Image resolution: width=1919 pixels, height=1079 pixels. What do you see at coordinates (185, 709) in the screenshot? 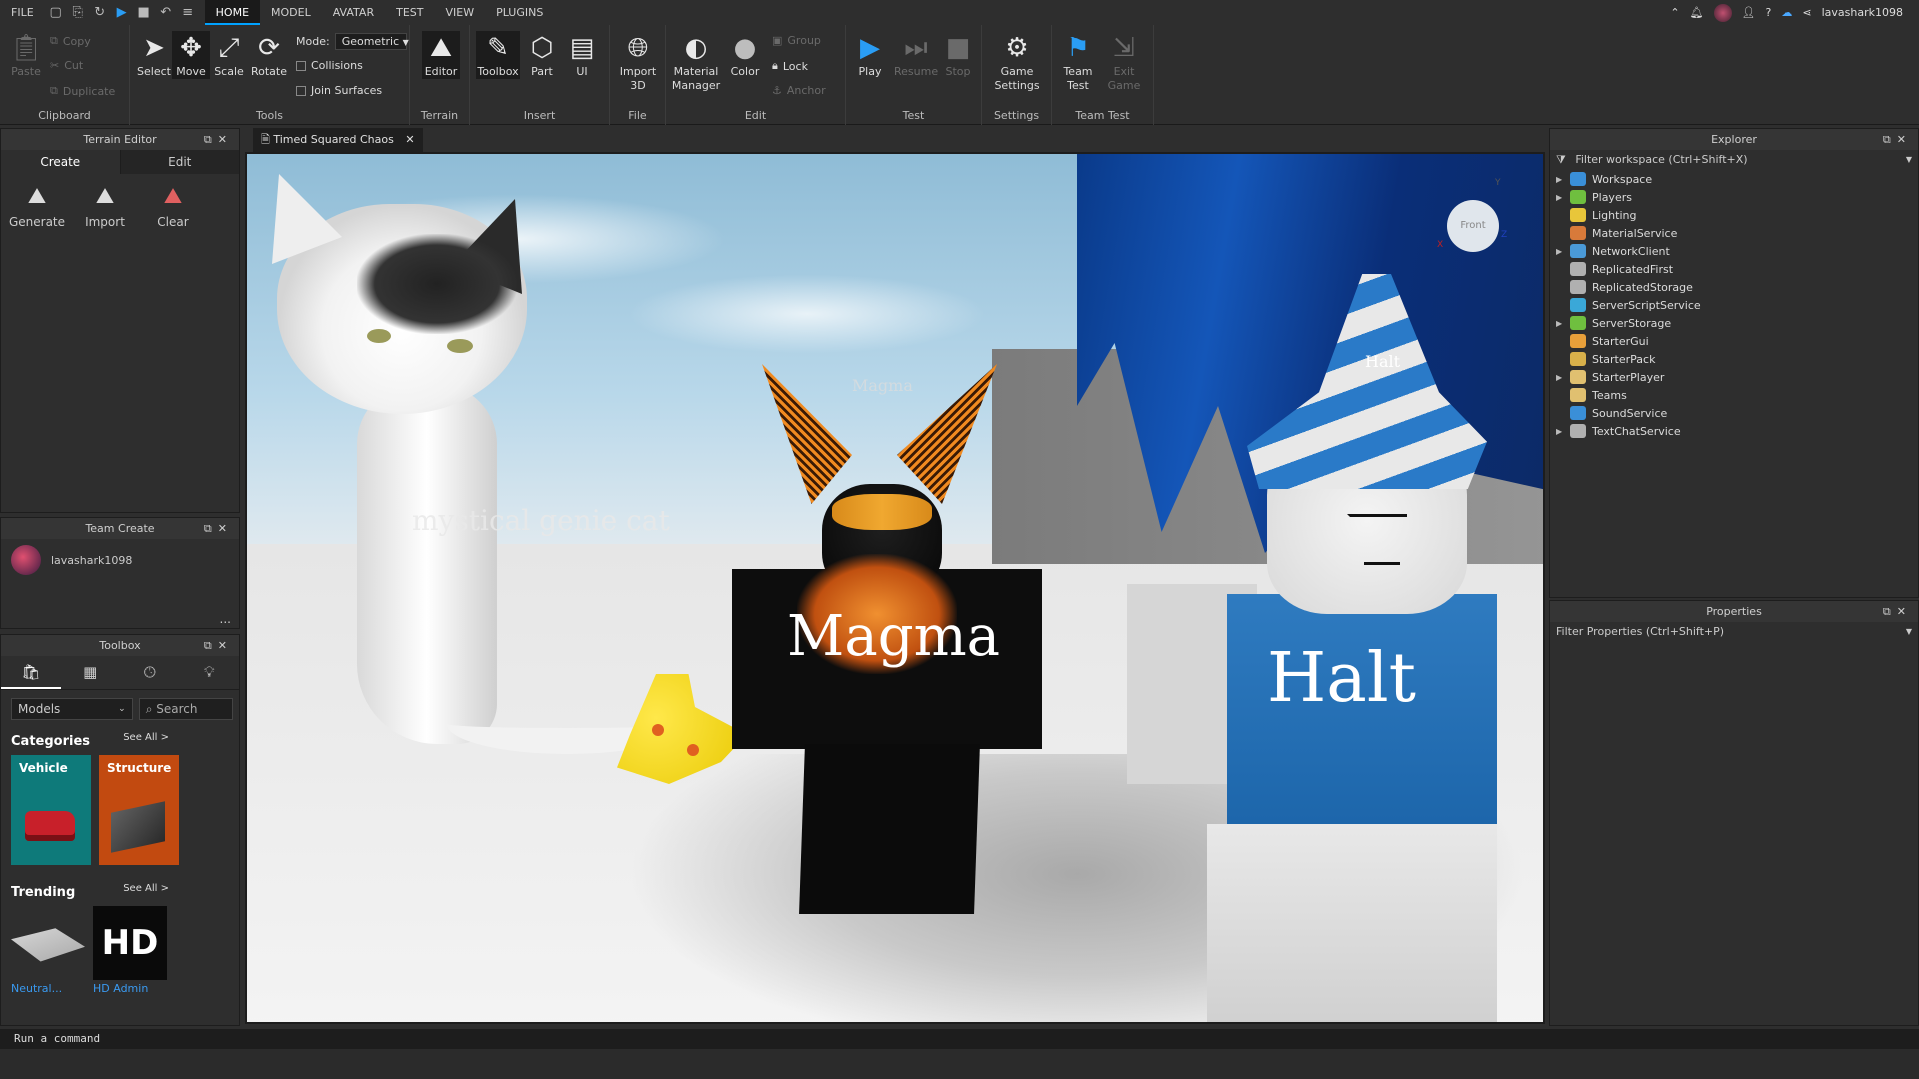
I see `toolbox-search-input: ⌕ Search` at bounding box center [185, 709].